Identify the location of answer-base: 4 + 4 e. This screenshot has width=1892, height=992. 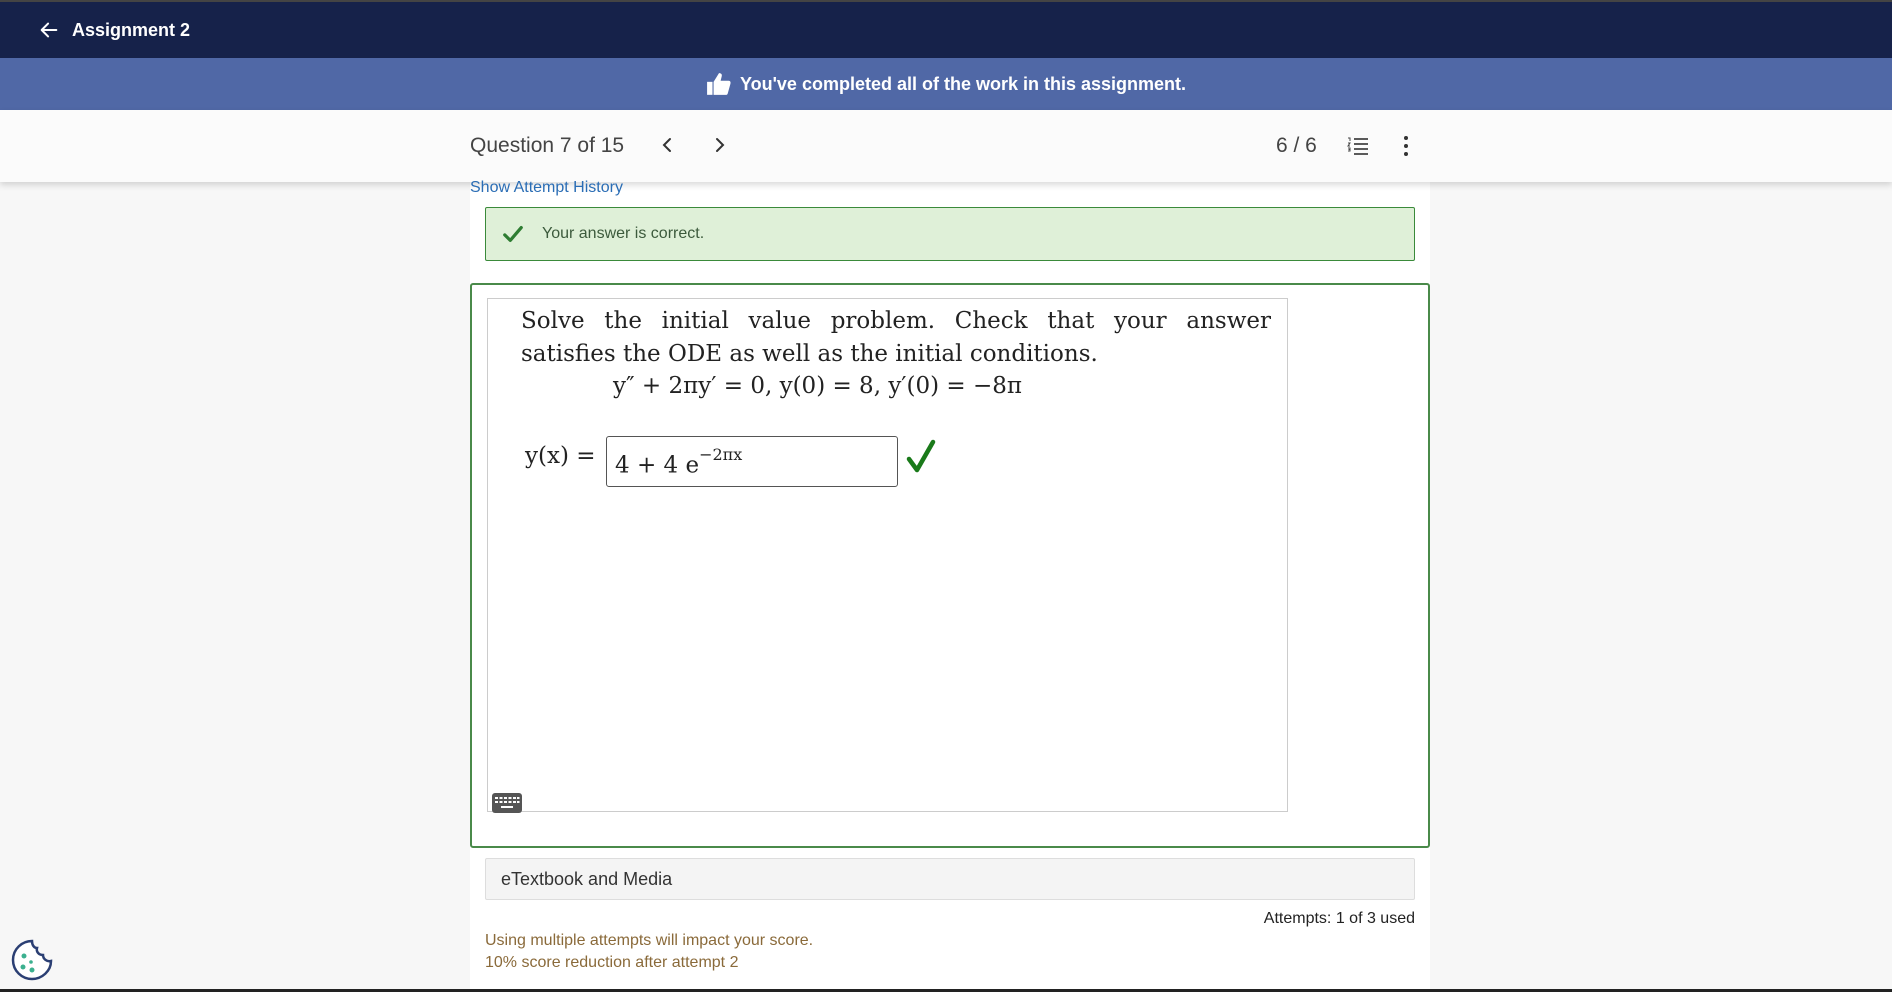
(657, 465).